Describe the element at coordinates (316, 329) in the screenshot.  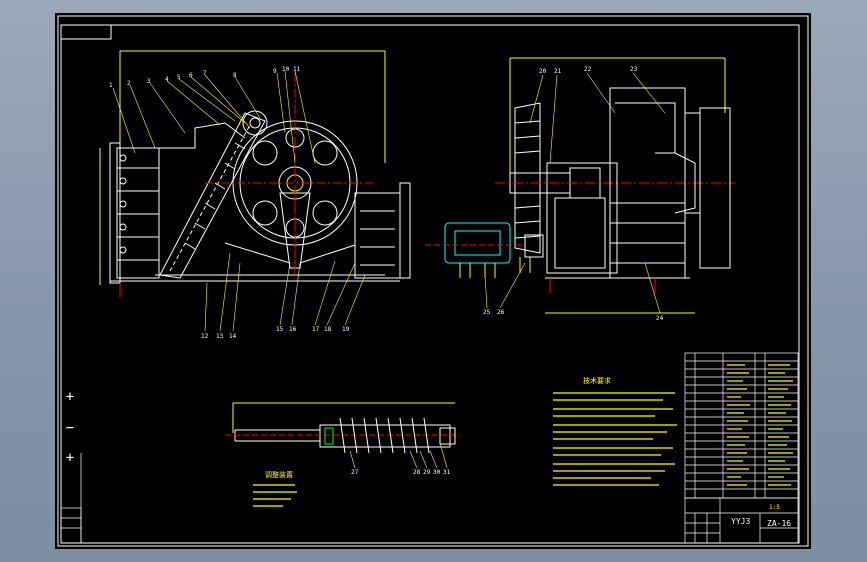
I see `part-number-label: 17` at that location.